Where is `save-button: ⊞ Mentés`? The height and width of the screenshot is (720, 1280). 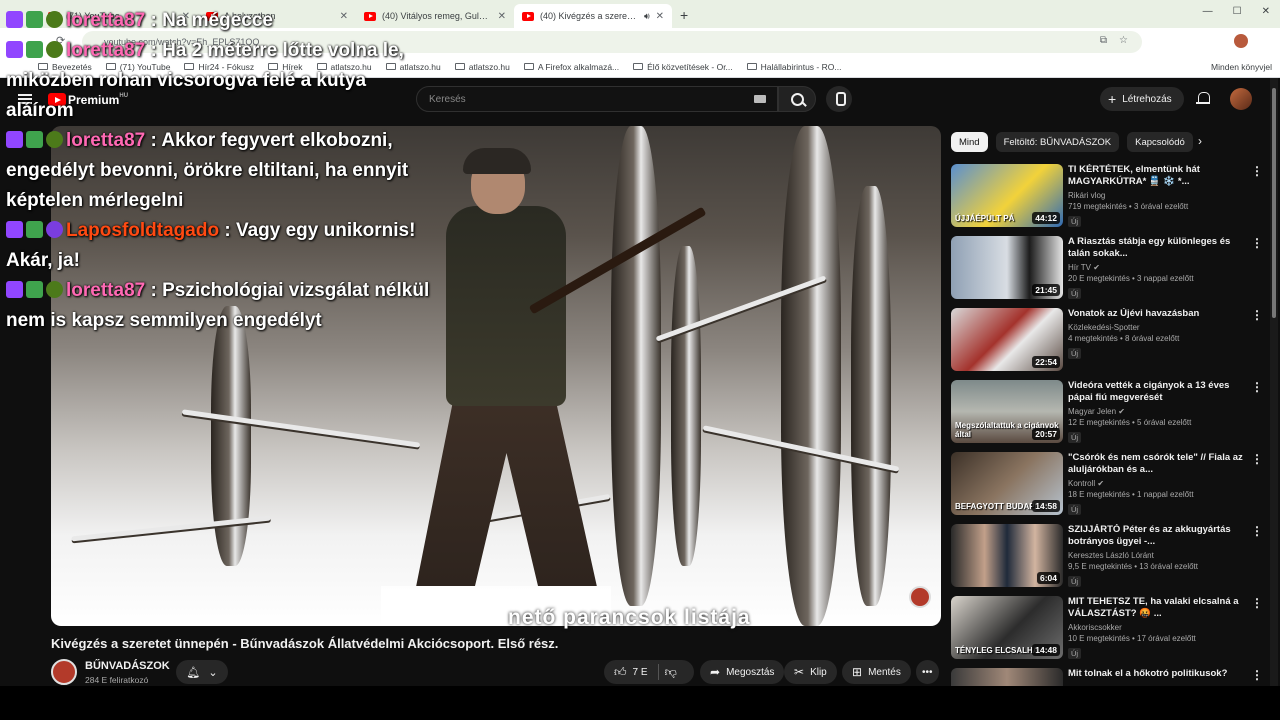 save-button: ⊞ Mentés is located at coordinates (876, 672).